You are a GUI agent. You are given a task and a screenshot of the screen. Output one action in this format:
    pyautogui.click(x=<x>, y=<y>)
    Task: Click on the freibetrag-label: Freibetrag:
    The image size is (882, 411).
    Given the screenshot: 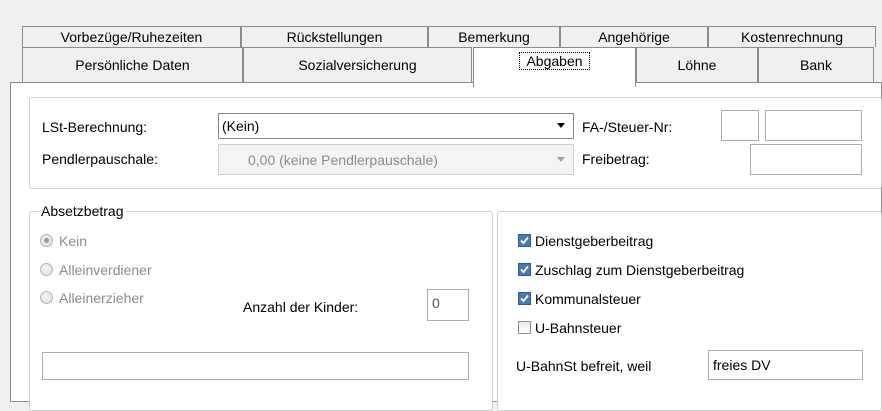 What is the action you would take?
    pyautogui.click(x=616, y=159)
    